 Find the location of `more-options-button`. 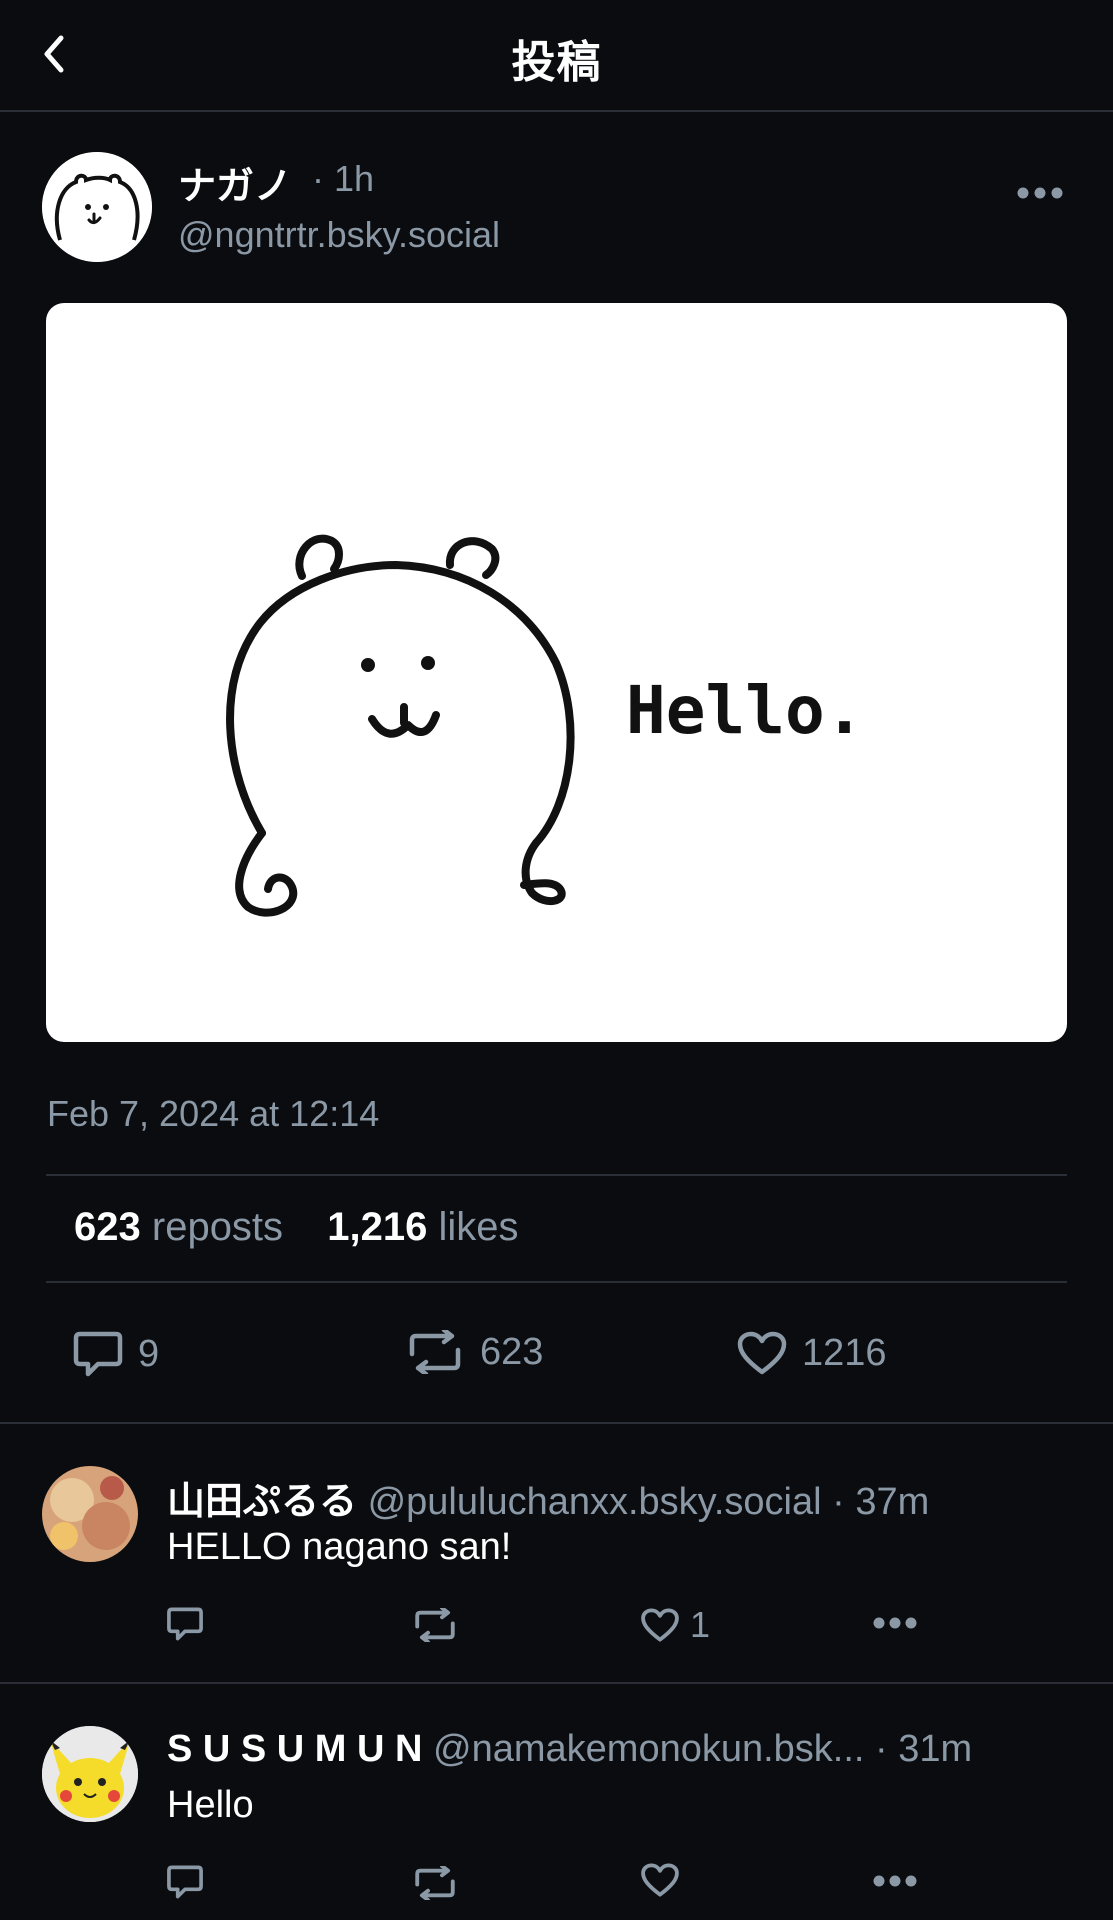

more-options-button is located at coordinates (1040, 193).